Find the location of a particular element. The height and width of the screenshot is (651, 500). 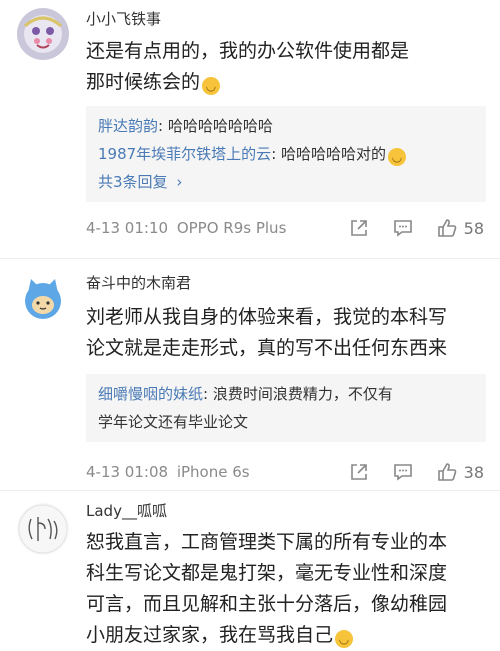

reply-text: 哈哈哈哈哈对的 is located at coordinates (334, 154).